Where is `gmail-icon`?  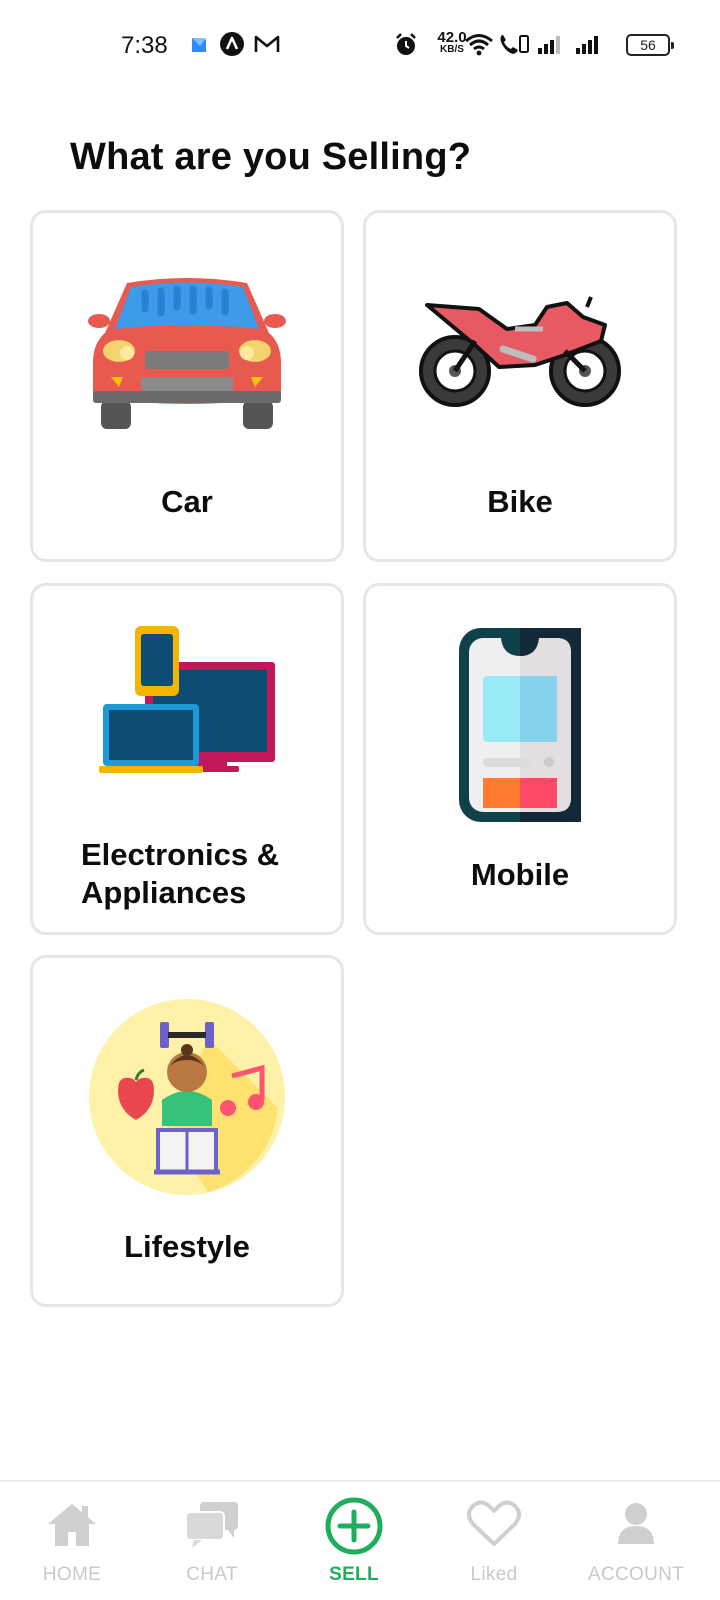
gmail-icon is located at coordinates (267, 43).